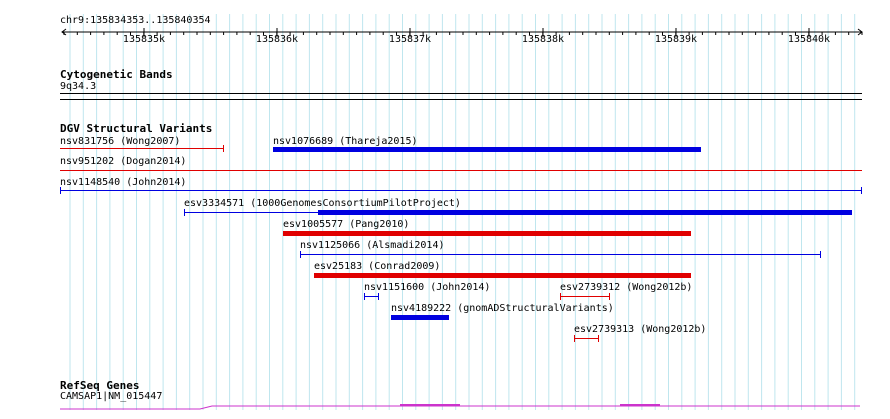 Image resolution: width=890 pixels, height=419 pixels. What do you see at coordinates (78, 87) in the screenshot?
I see `cytoband-label: 9q34.3` at bounding box center [78, 87].